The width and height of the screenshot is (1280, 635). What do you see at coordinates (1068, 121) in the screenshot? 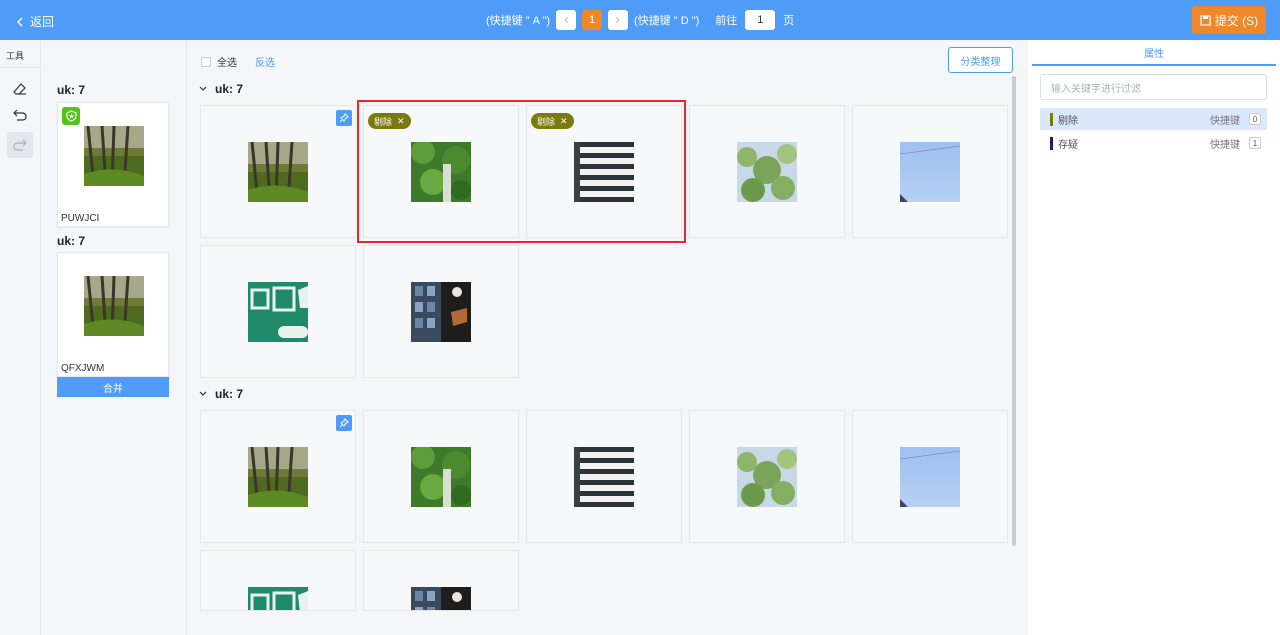
I see `attribute-label: 剔除` at bounding box center [1068, 121].